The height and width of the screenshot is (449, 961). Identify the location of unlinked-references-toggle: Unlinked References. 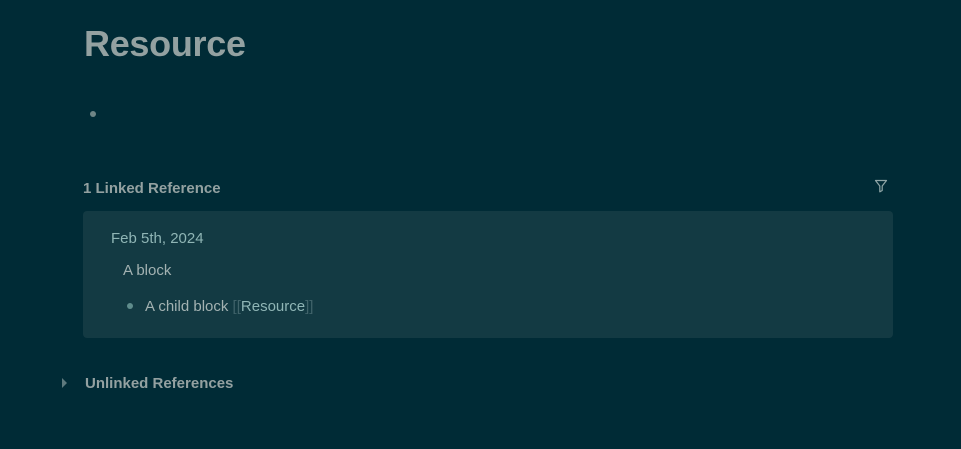
(146, 383).